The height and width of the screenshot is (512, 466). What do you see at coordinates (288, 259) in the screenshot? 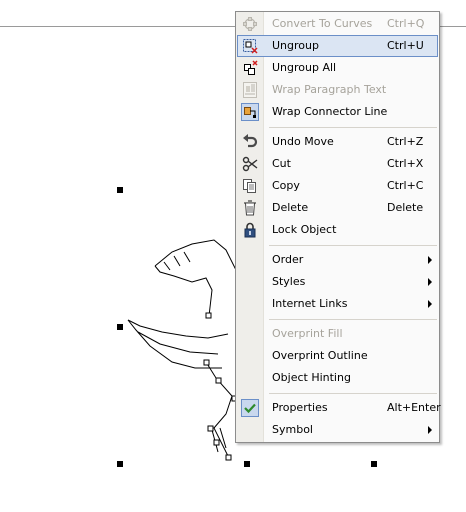
I see `menu-item-label: Order` at bounding box center [288, 259].